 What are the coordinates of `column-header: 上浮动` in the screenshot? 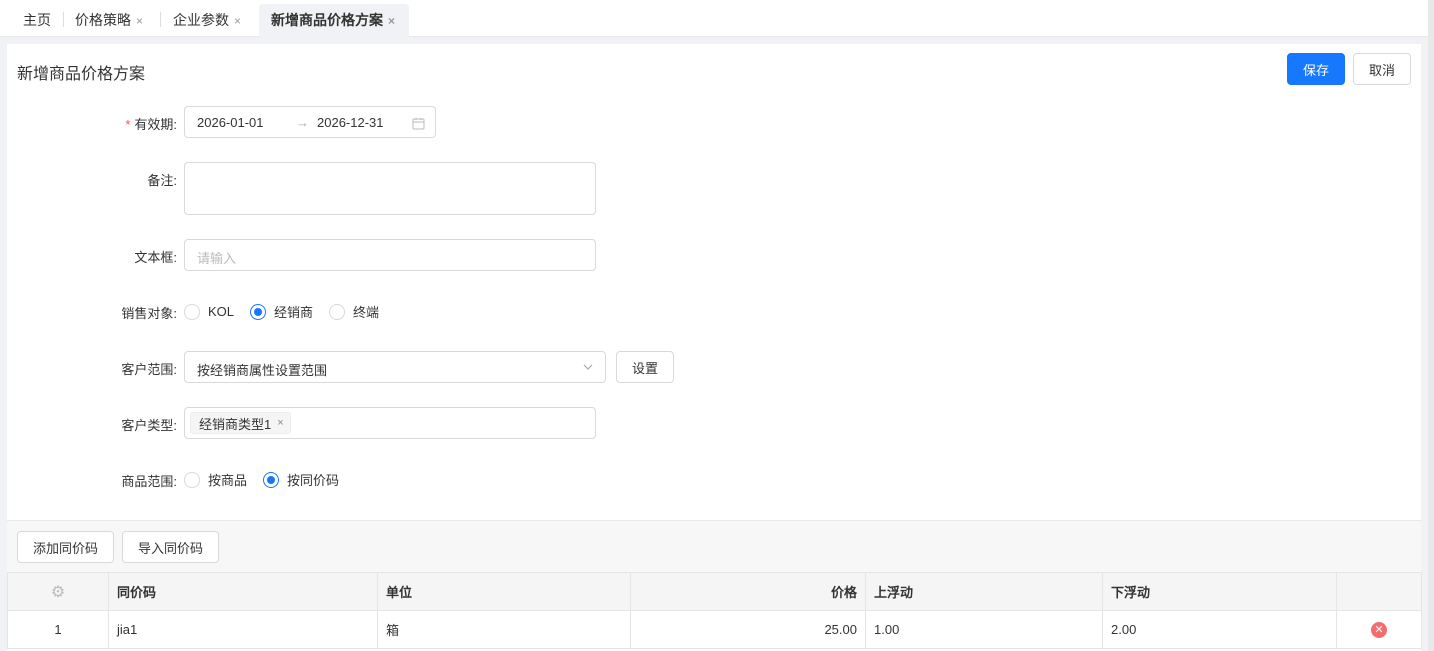 It's located at (984, 591).